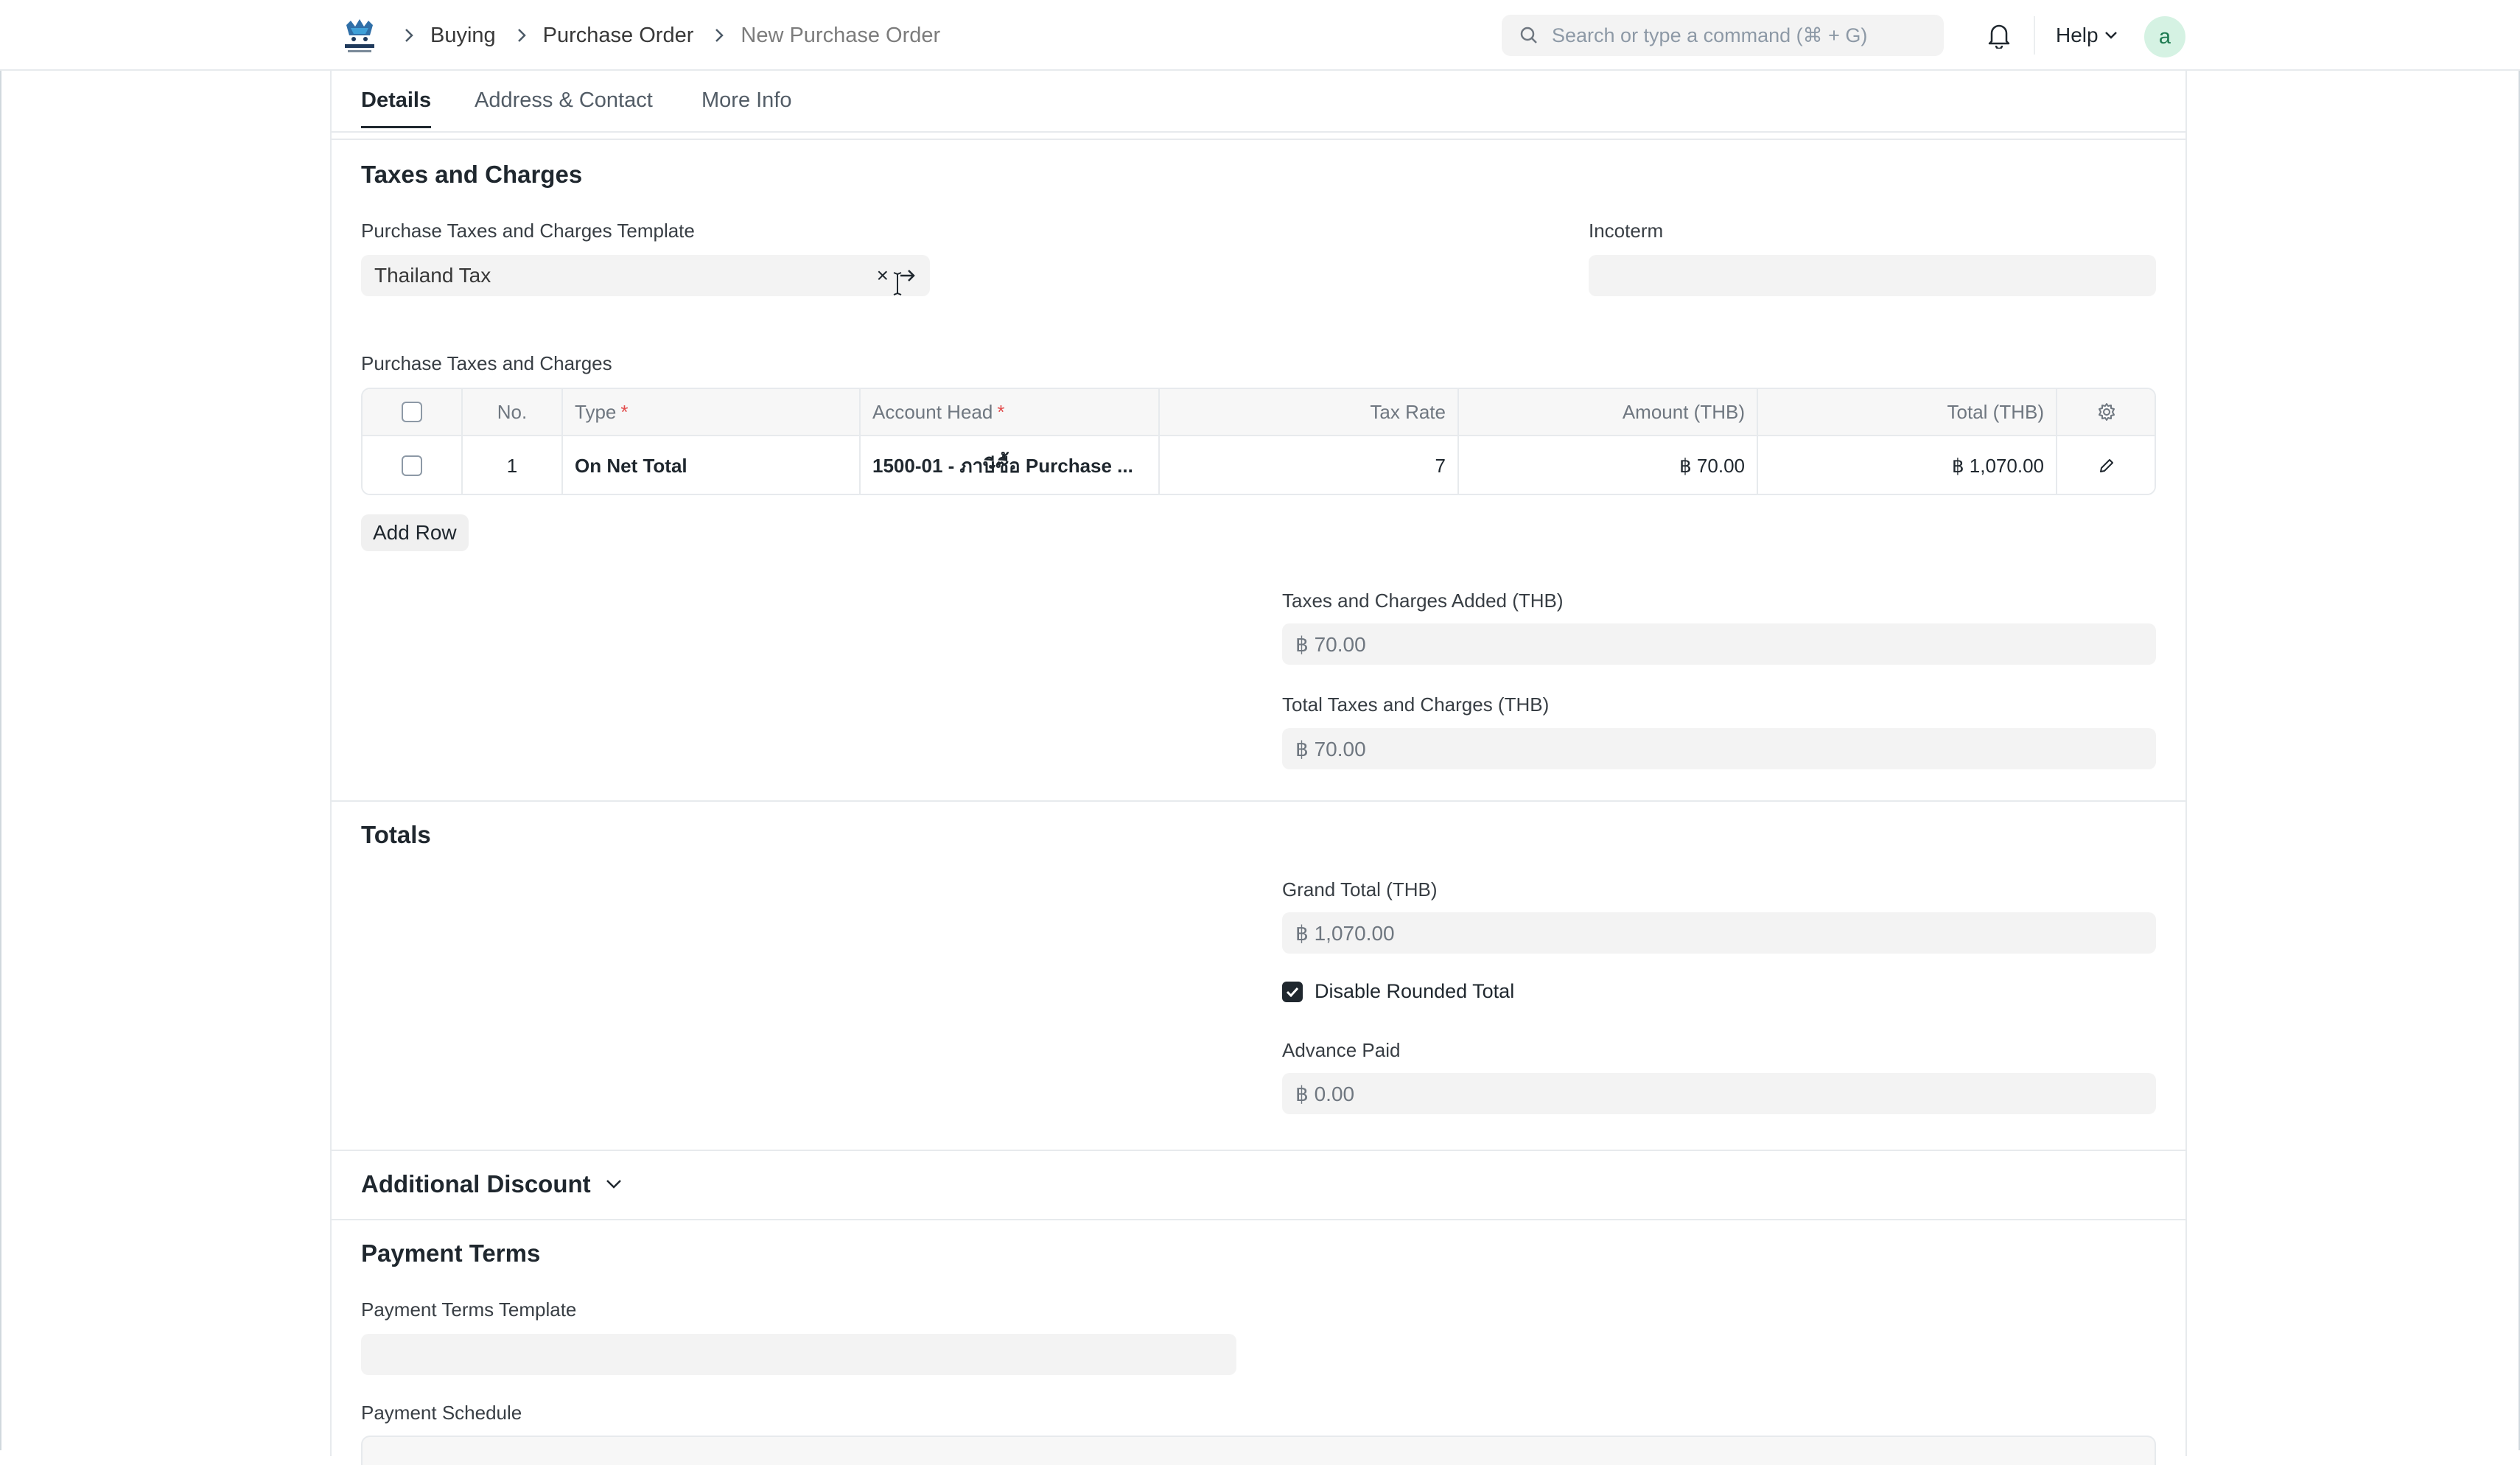 The height and width of the screenshot is (1465, 2520). What do you see at coordinates (463, 36) in the screenshot?
I see `breadcrumb-buying: Buying` at bounding box center [463, 36].